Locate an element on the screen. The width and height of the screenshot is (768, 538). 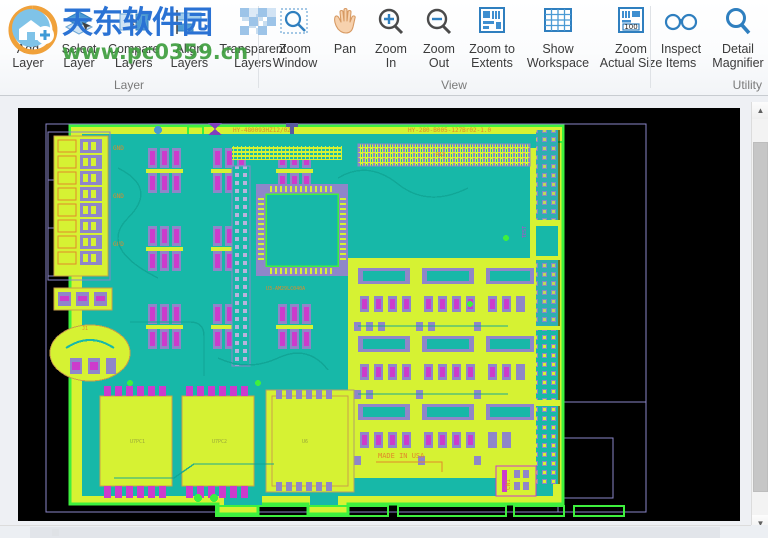
zoom-to-extents-label: Zoom to Extents is located at coordinates (492, 56).